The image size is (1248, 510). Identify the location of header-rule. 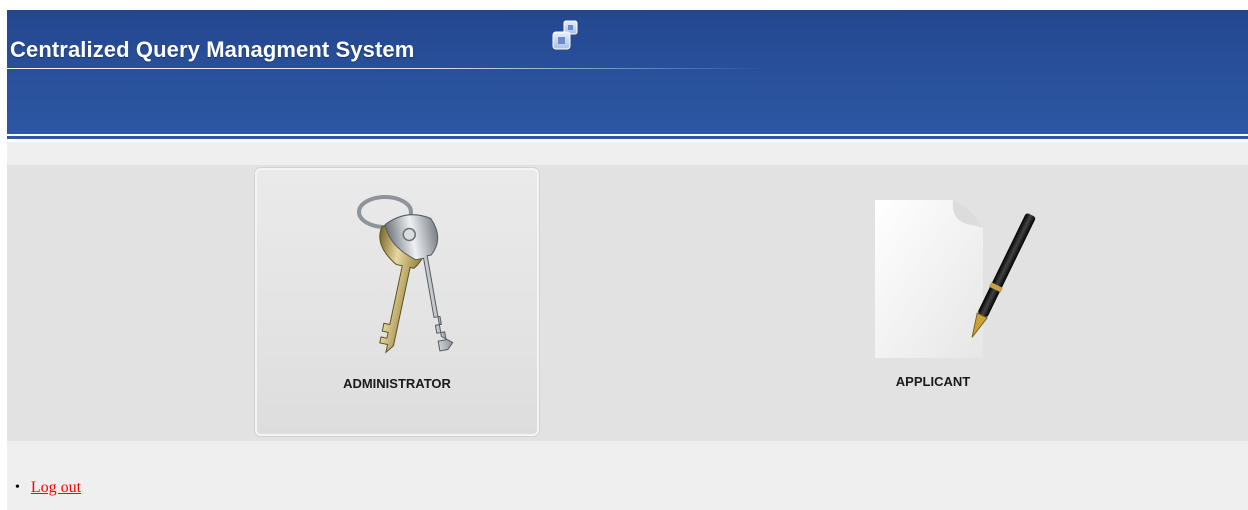
(627, 138).